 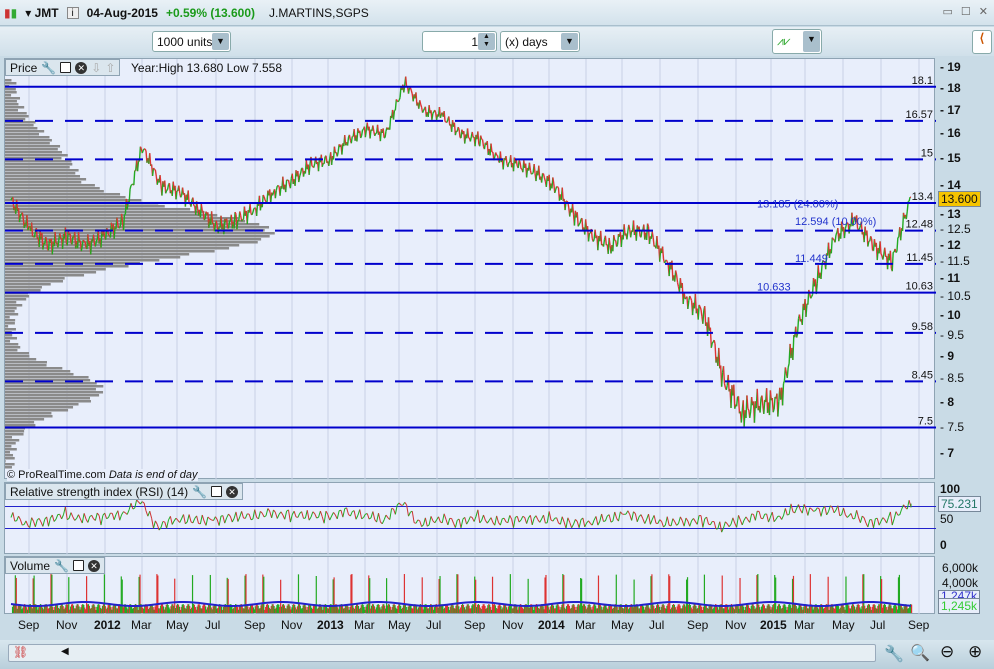 I want to click on volume-panel: Volume 🔧 ✕, so click(x=469, y=585).